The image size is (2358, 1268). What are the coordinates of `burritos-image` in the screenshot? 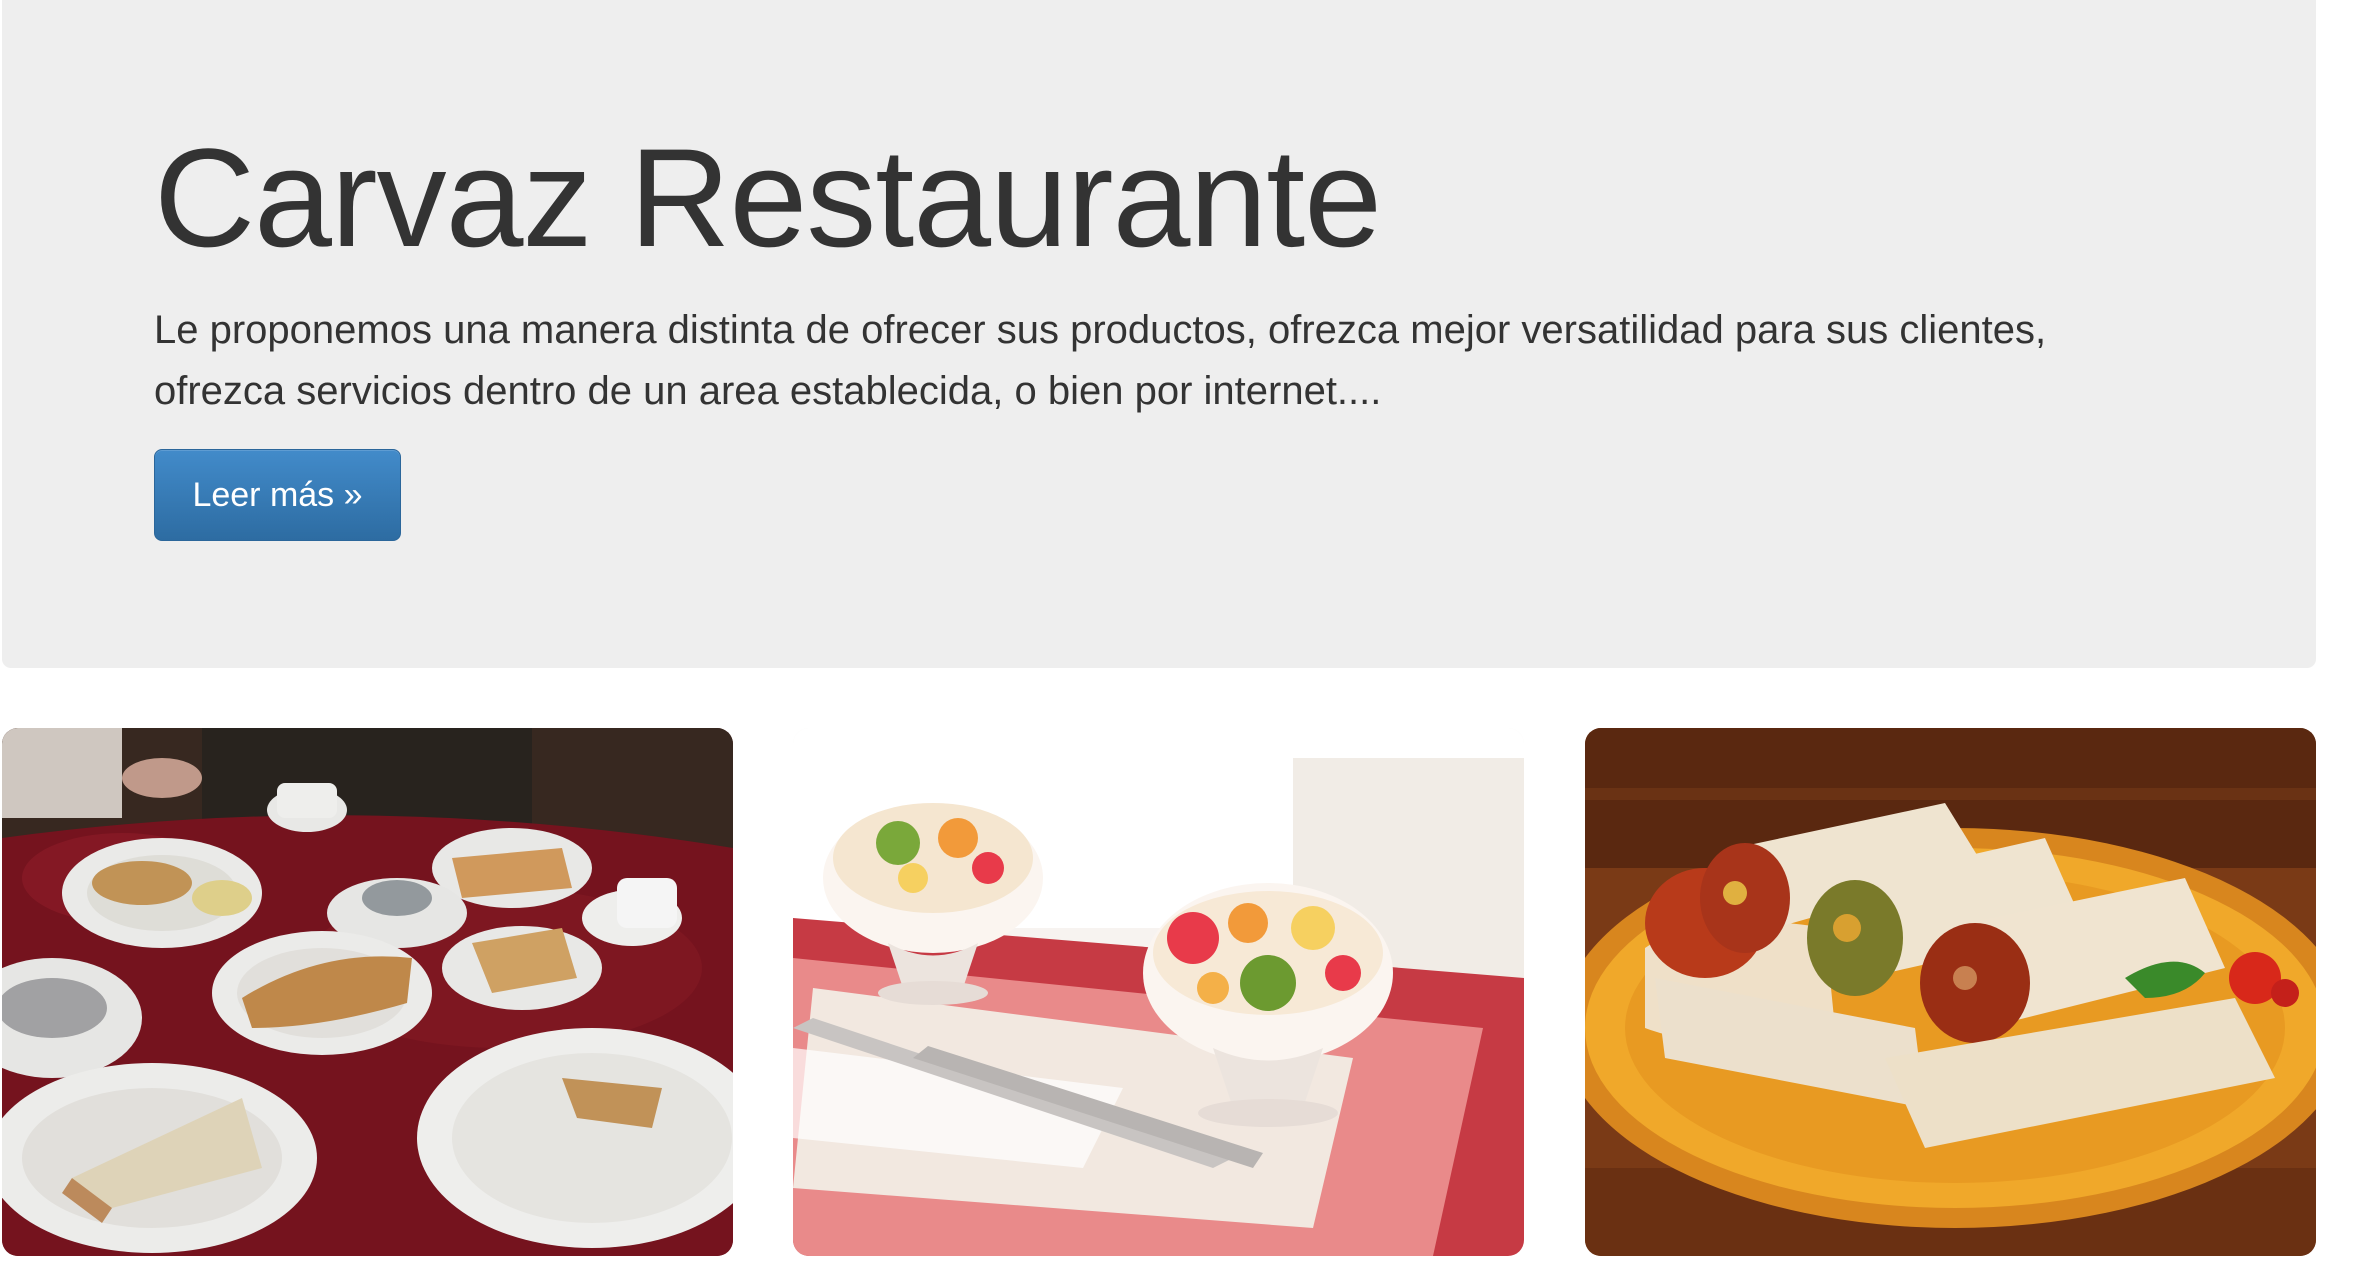 It's located at (1950, 992).